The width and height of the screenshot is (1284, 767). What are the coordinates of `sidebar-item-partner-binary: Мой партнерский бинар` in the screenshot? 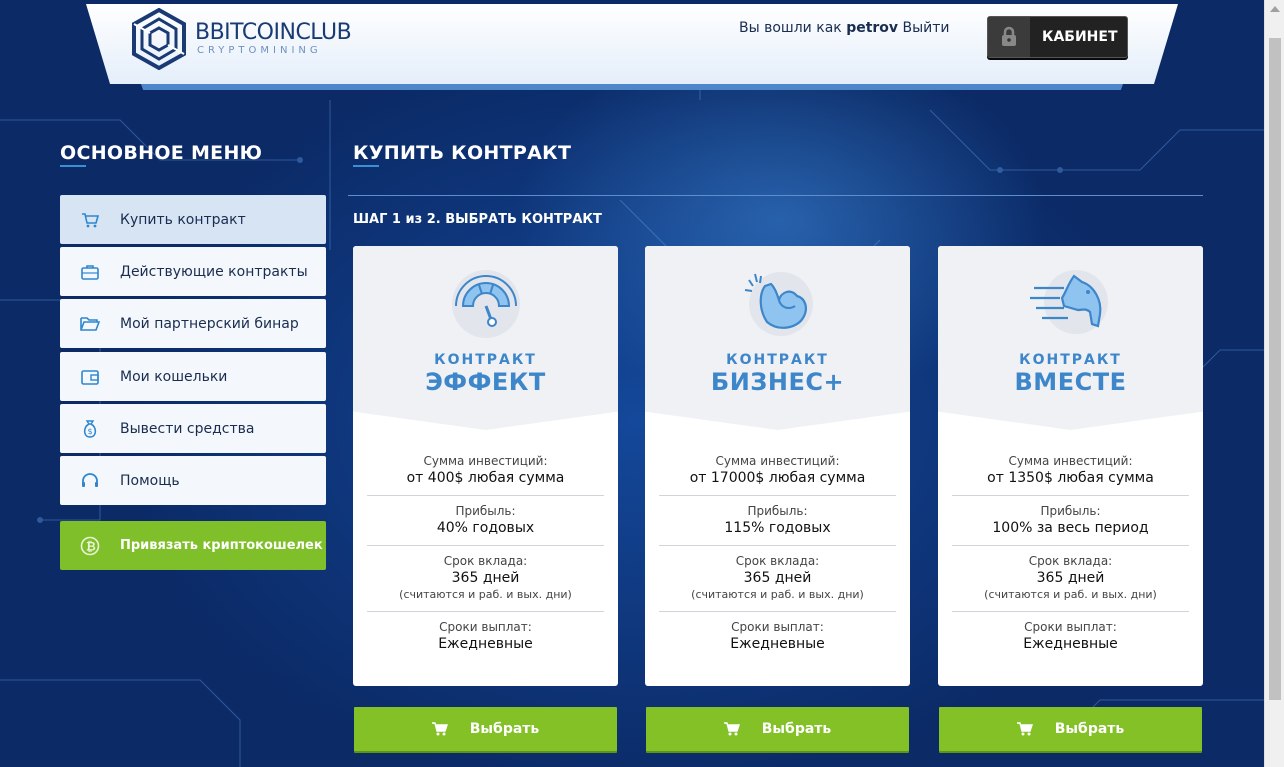 It's located at (193, 323).